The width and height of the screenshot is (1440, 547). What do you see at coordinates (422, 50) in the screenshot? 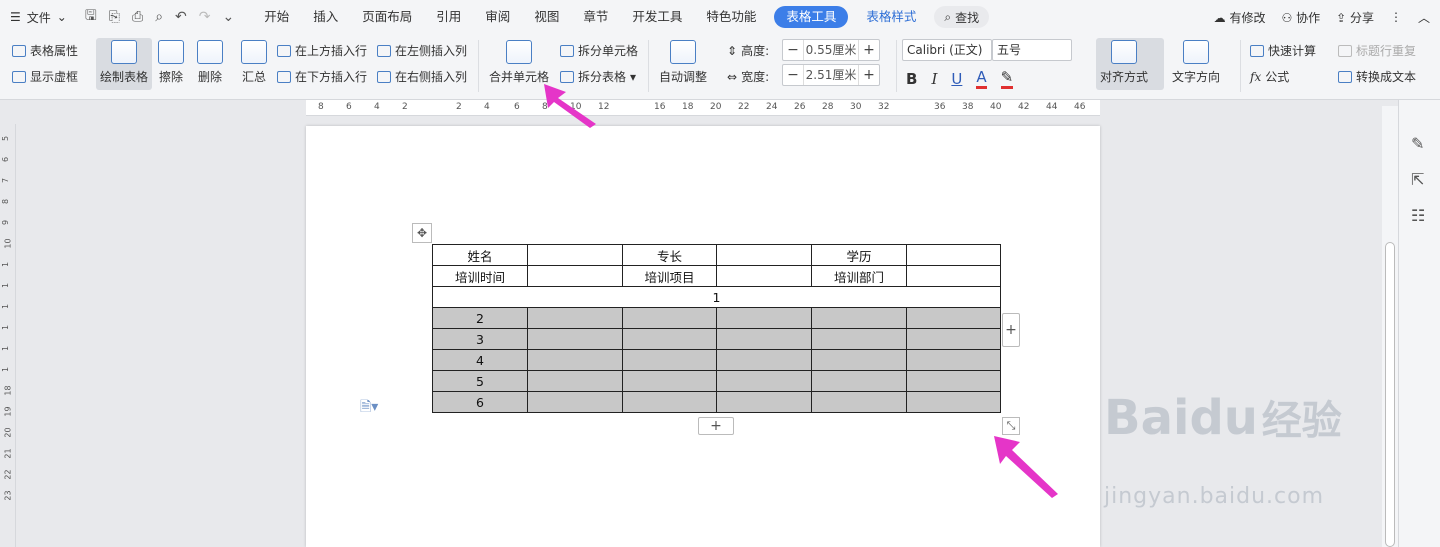
I see `insert-col-left-button: 在左侧插入列` at bounding box center [422, 50].